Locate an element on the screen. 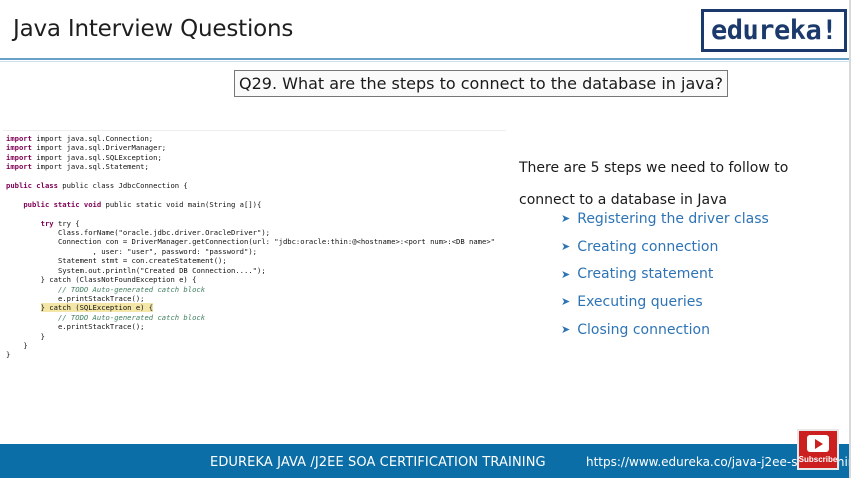 This screenshot has height=478, width=851. code-line-1: import import java.sql.Connection; is located at coordinates (80, 138).